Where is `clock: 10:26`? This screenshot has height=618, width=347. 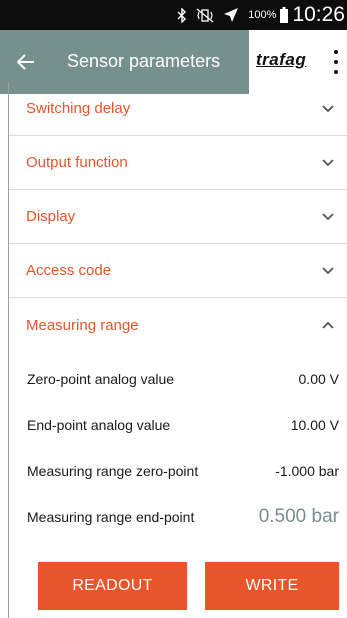 clock: 10:26 is located at coordinates (318, 14).